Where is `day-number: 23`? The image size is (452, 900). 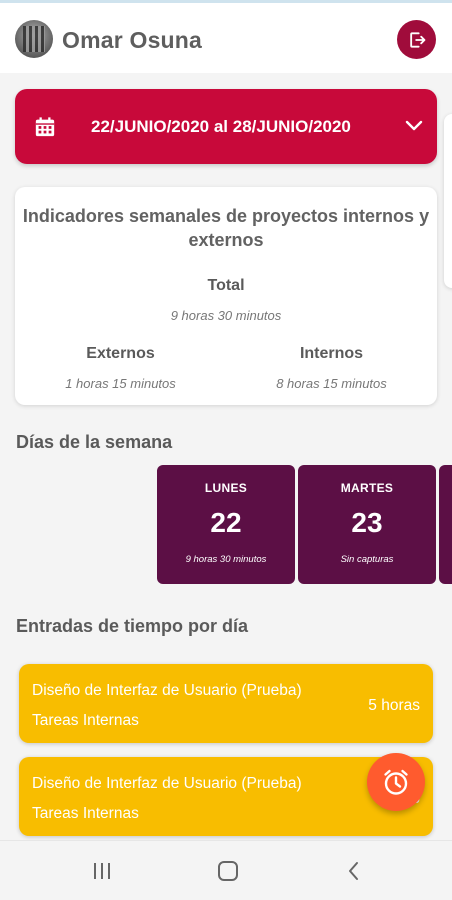
day-number: 23 is located at coordinates (367, 522).